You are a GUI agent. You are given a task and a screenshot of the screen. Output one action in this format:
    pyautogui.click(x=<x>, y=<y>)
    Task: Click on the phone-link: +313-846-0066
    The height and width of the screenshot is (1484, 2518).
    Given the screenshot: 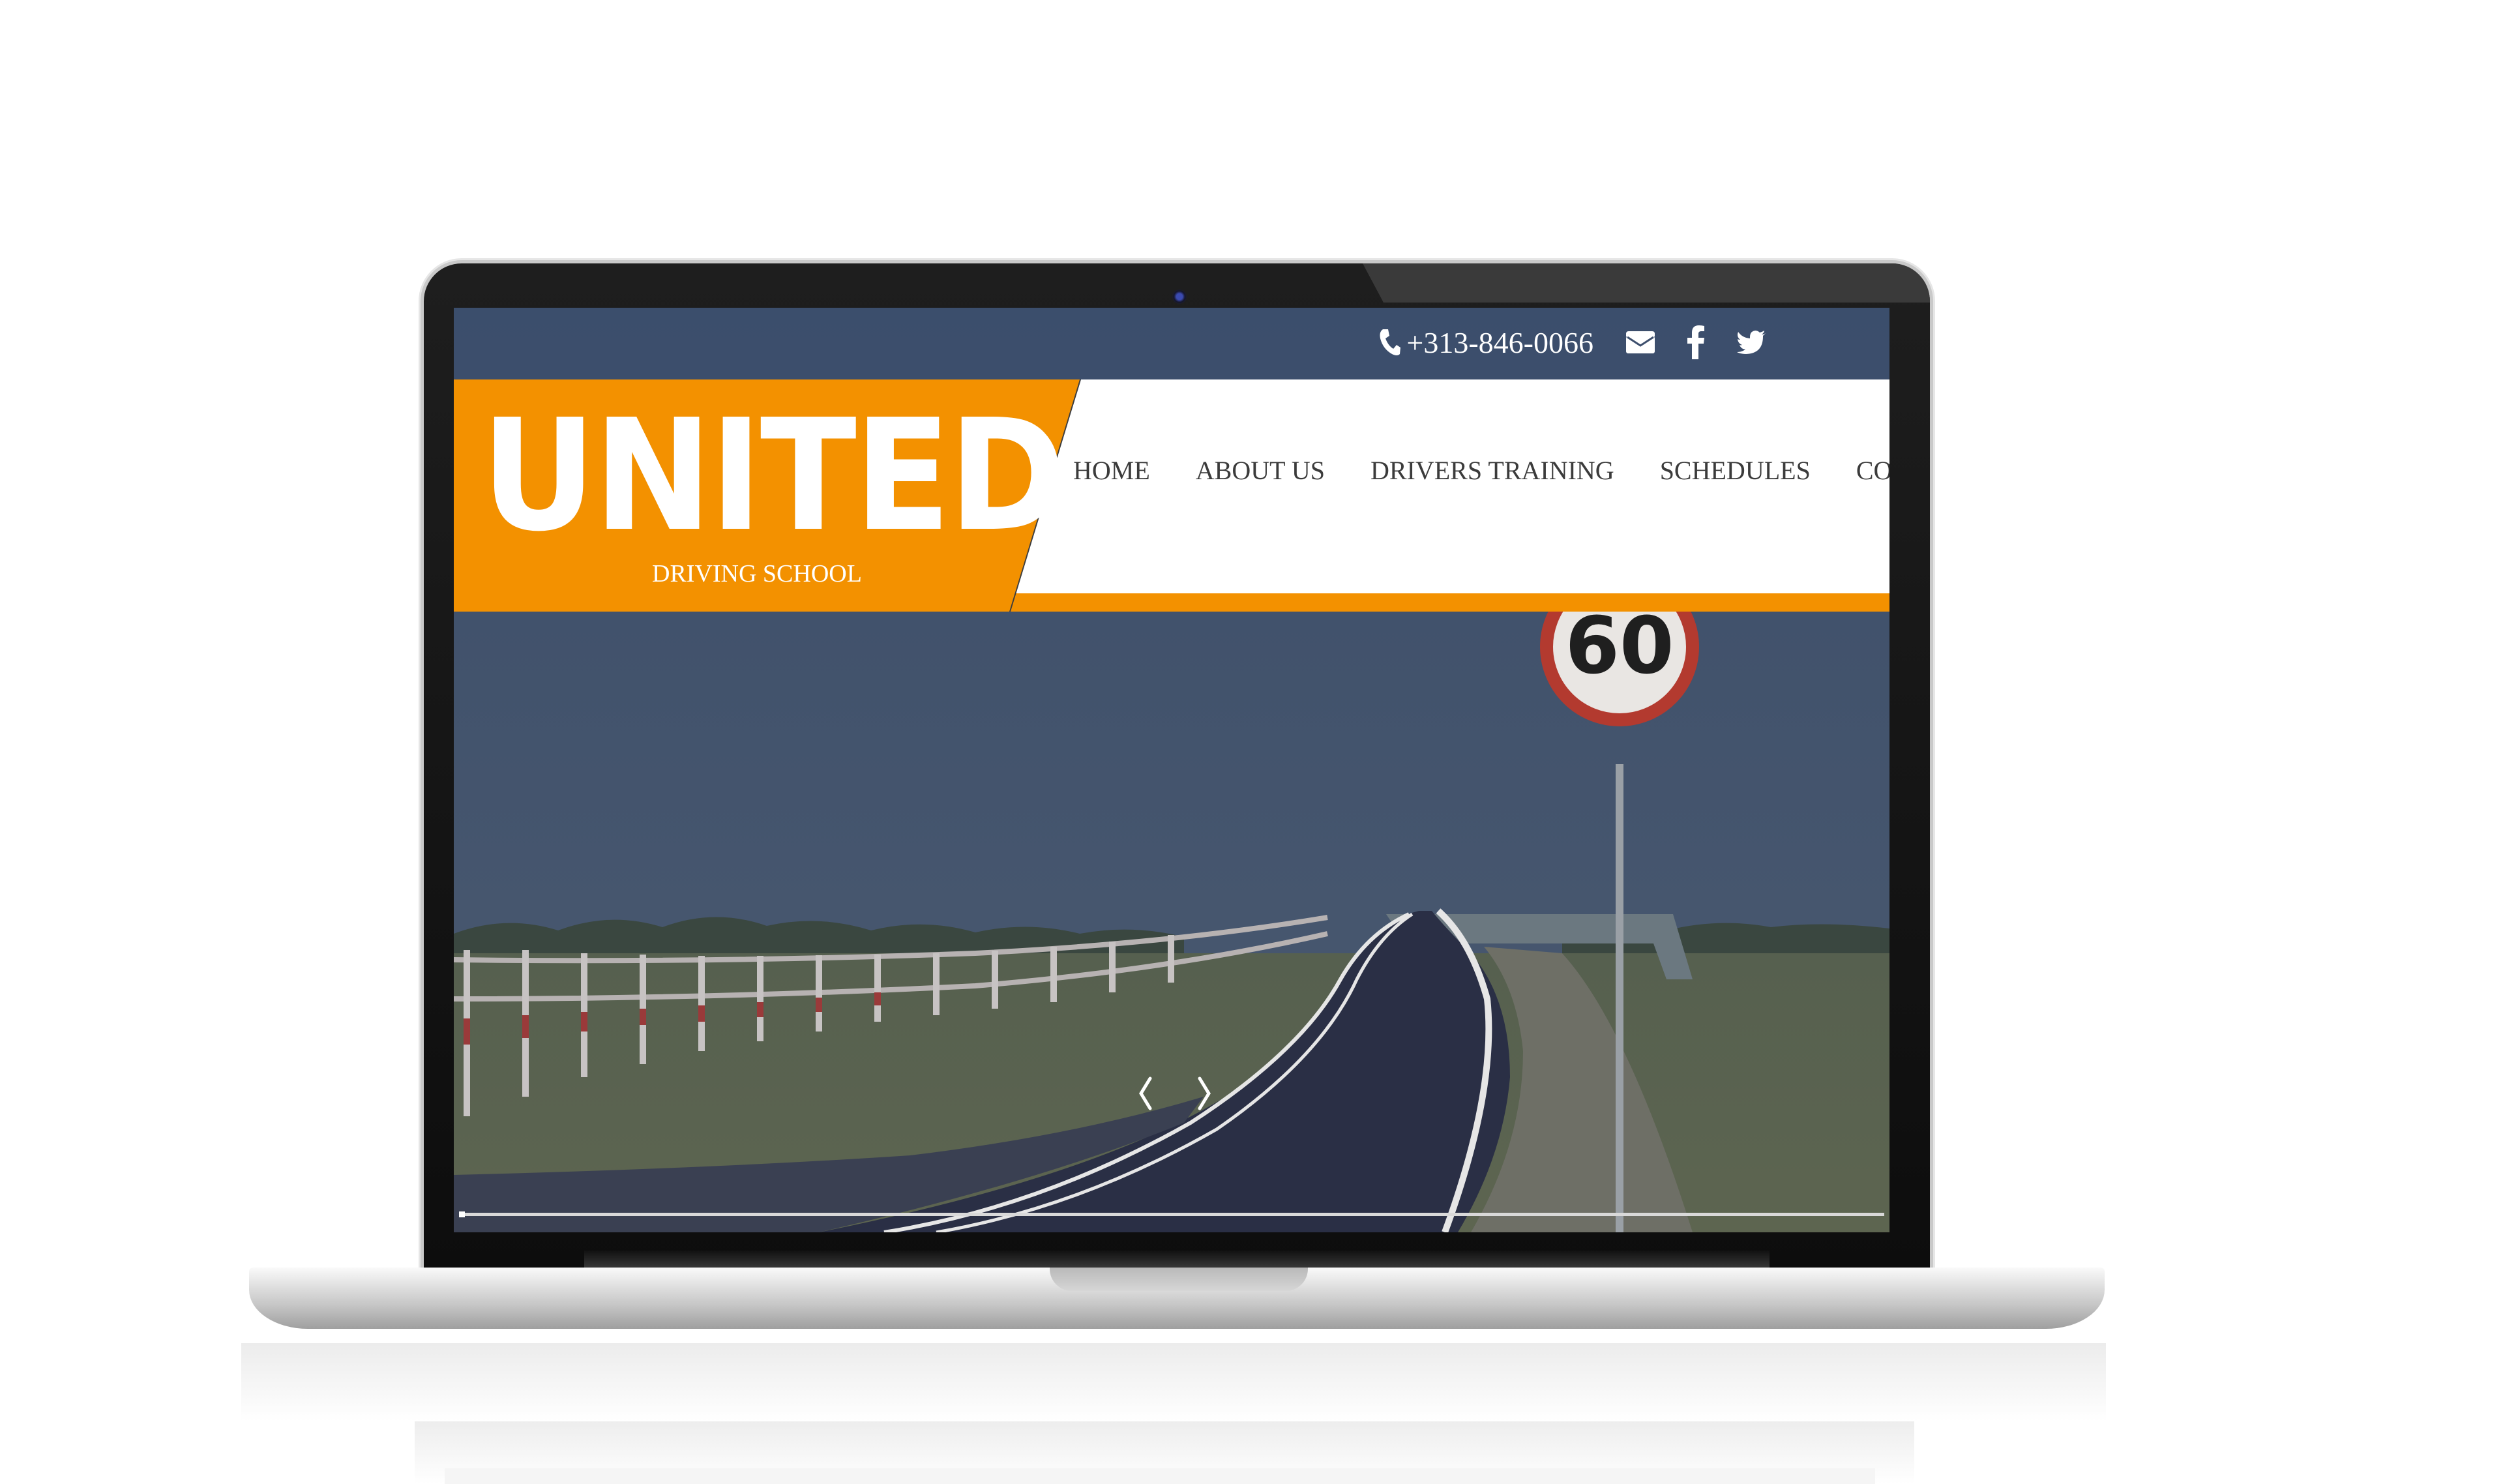 What is the action you would take?
    pyautogui.click(x=1486, y=342)
    